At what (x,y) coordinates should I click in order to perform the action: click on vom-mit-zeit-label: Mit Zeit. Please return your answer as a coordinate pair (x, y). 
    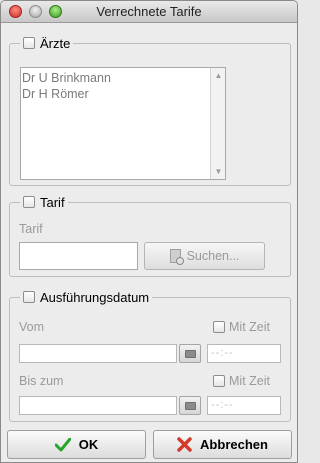
    Looking at the image, I should click on (249, 327).